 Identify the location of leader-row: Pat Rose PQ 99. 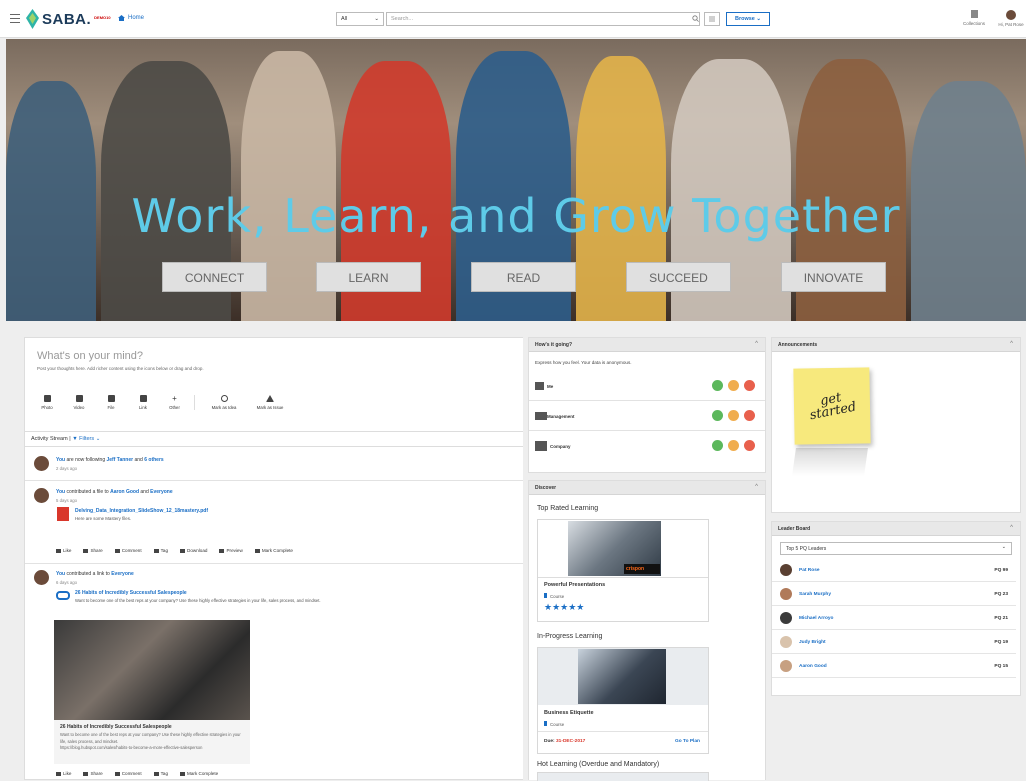
(894, 570).